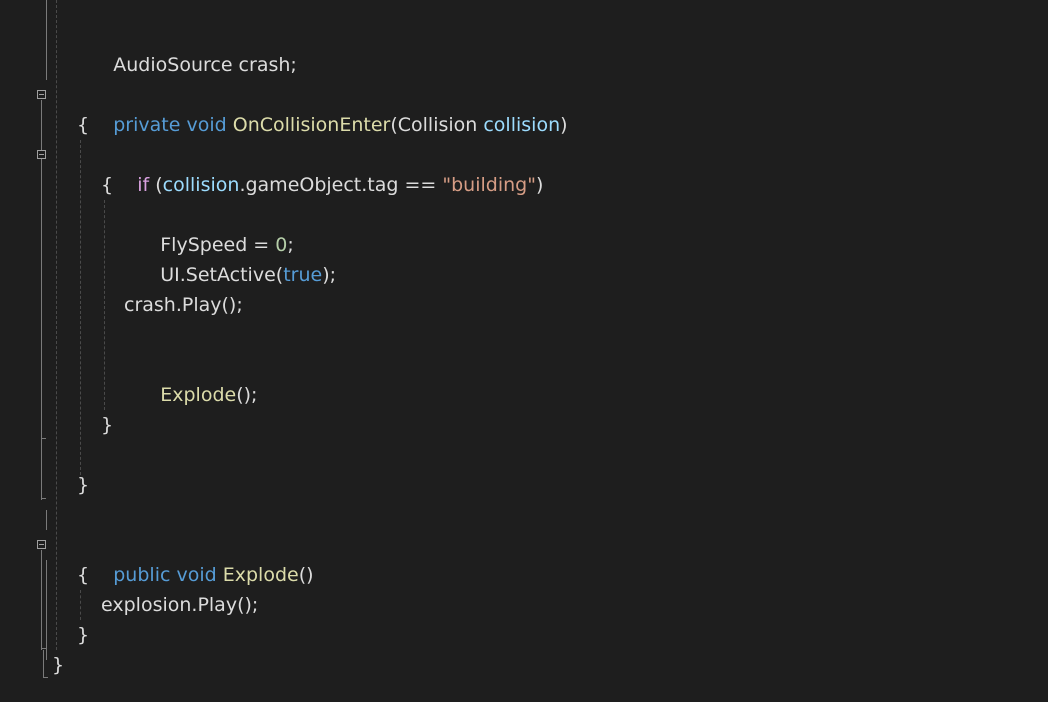 The width and height of the screenshot is (1048, 702). I want to click on code-line: public void Explode(), so click(156, 558).